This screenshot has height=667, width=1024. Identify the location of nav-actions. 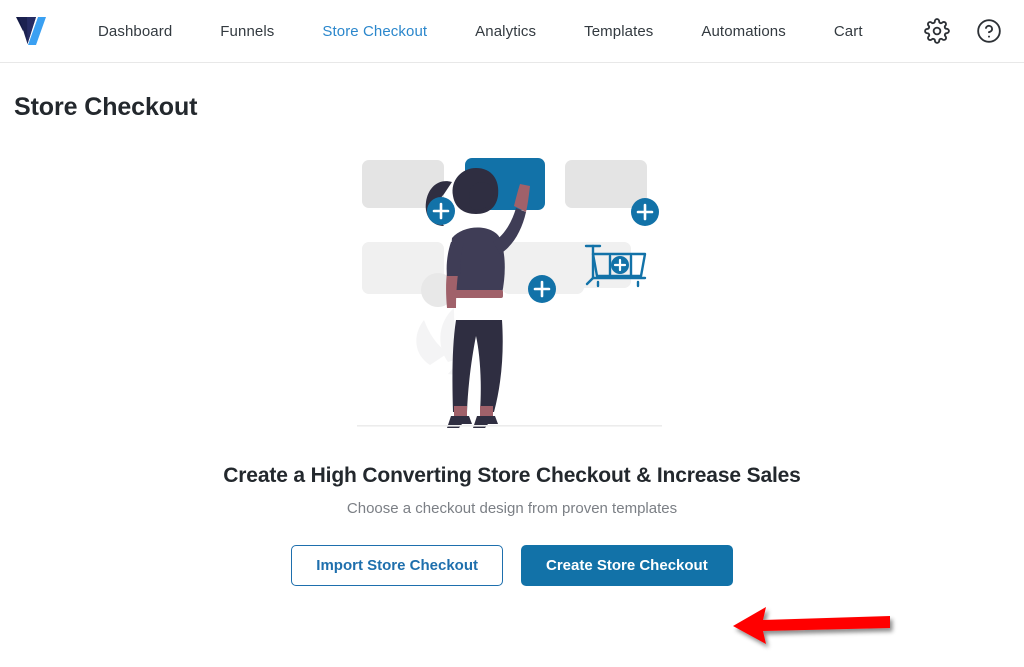
(963, 31).